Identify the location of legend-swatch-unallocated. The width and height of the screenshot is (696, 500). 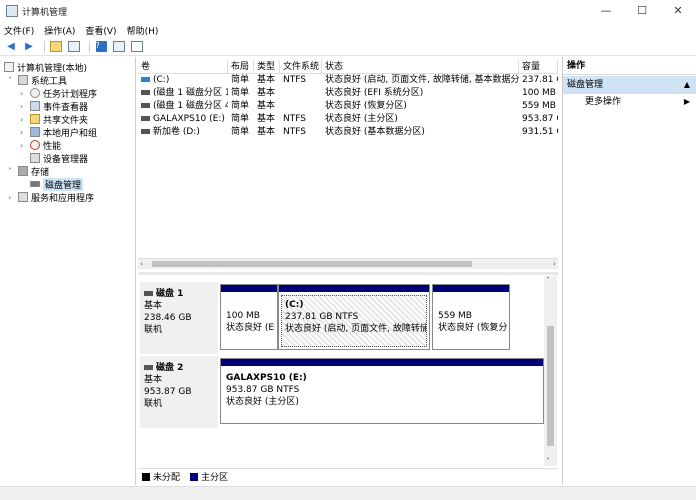
(146, 476).